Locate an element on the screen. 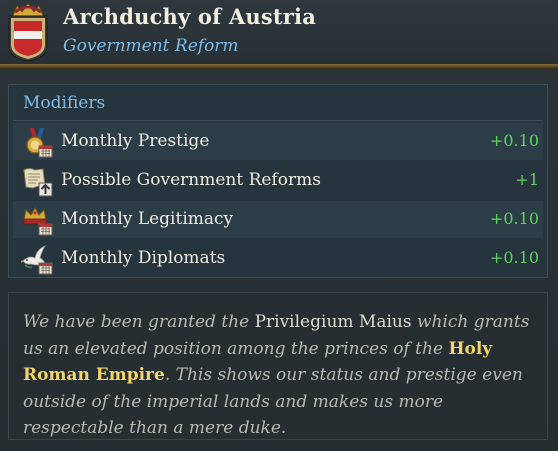 This screenshot has height=451, width=558. nation-title: Archduchy of Austria is located at coordinates (190, 16).